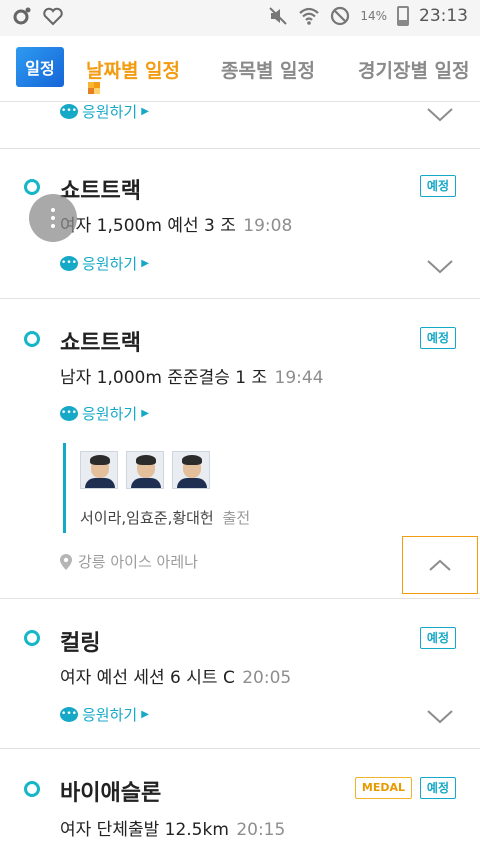 This screenshot has width=480, height=853. I want to click on floating-menu-button, so click(53, 218).